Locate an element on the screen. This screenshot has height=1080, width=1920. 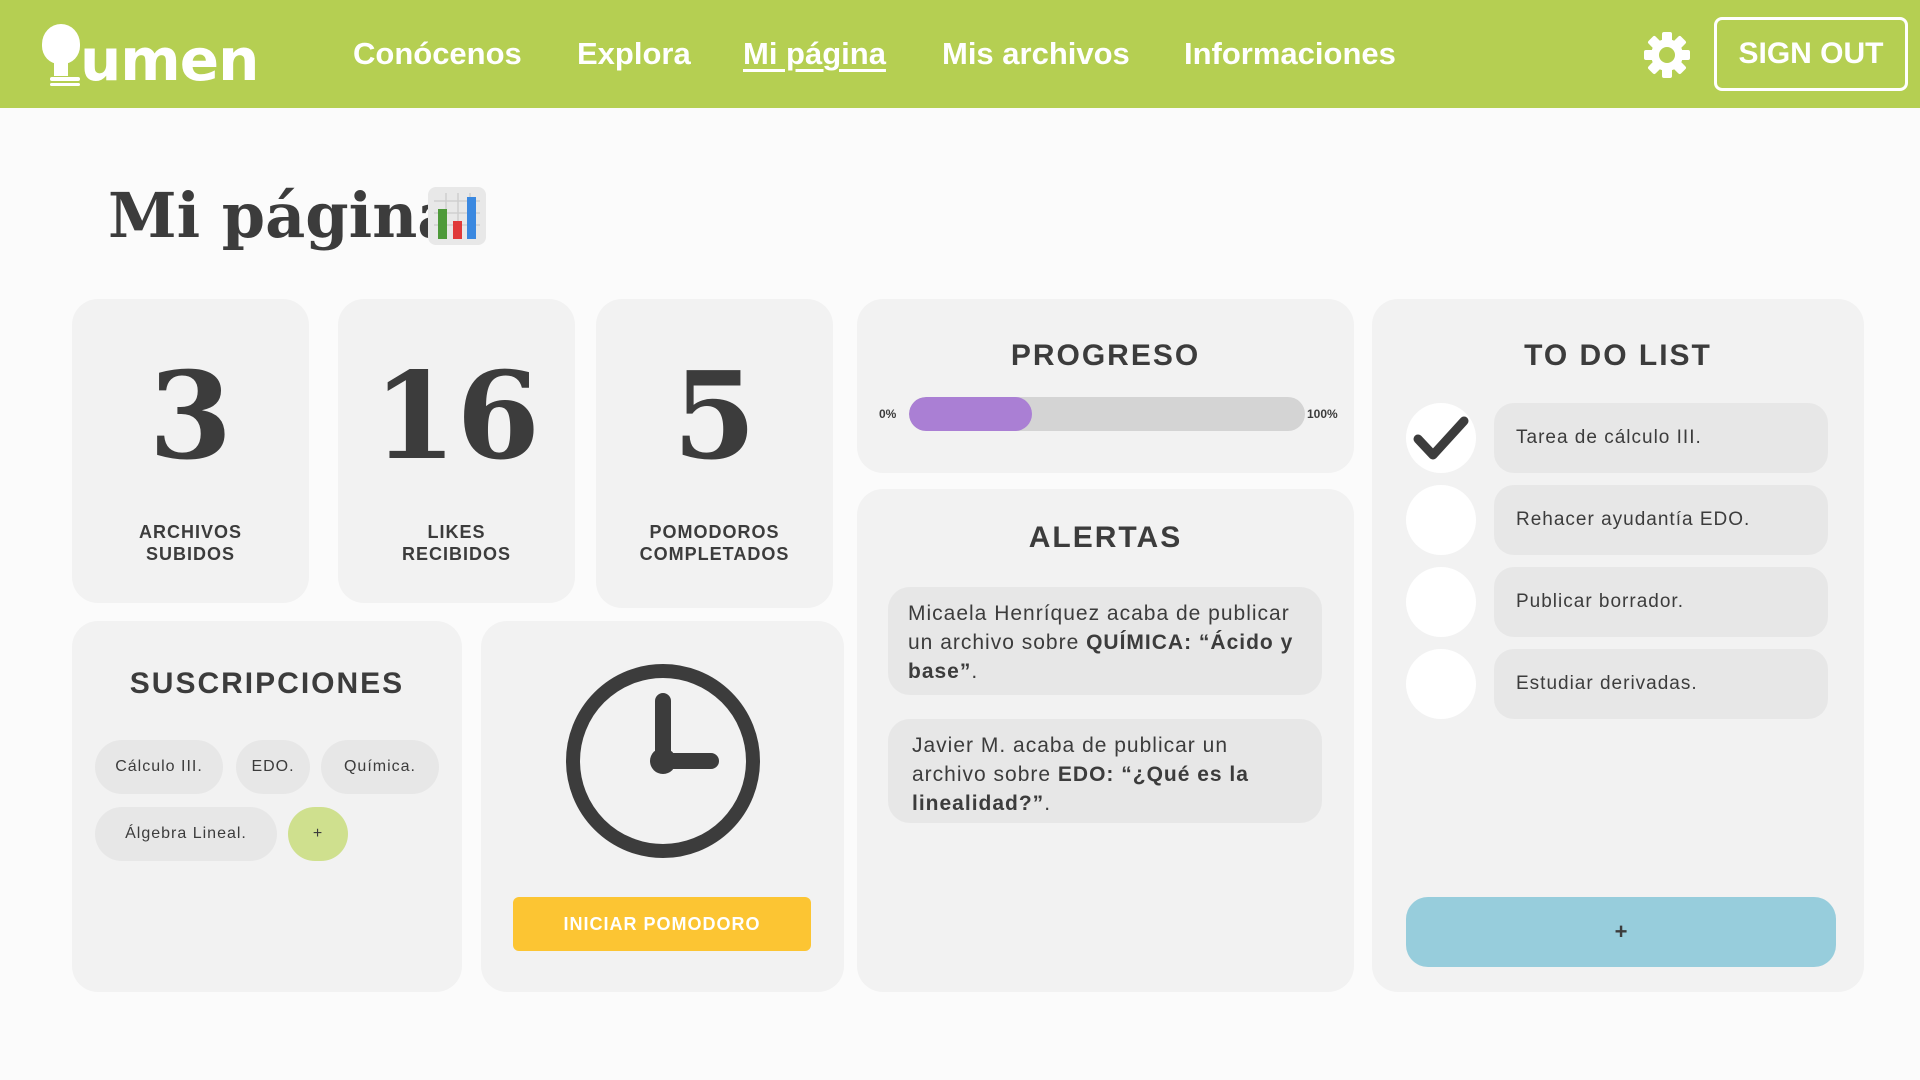
progress-bar is located at coordinates (1107, 414).